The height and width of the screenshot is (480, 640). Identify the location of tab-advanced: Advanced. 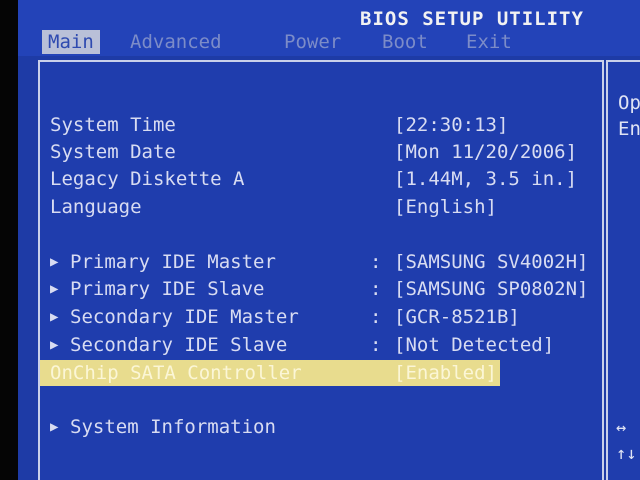
(176, 42).